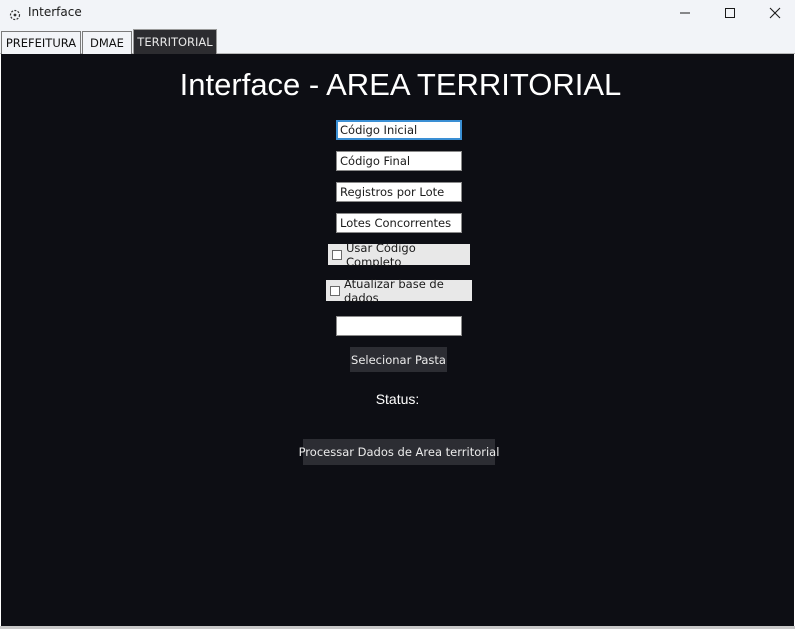  I want to click on usar-codigo-completo-checkbox: Usar Código Completo, so click(399, 255).